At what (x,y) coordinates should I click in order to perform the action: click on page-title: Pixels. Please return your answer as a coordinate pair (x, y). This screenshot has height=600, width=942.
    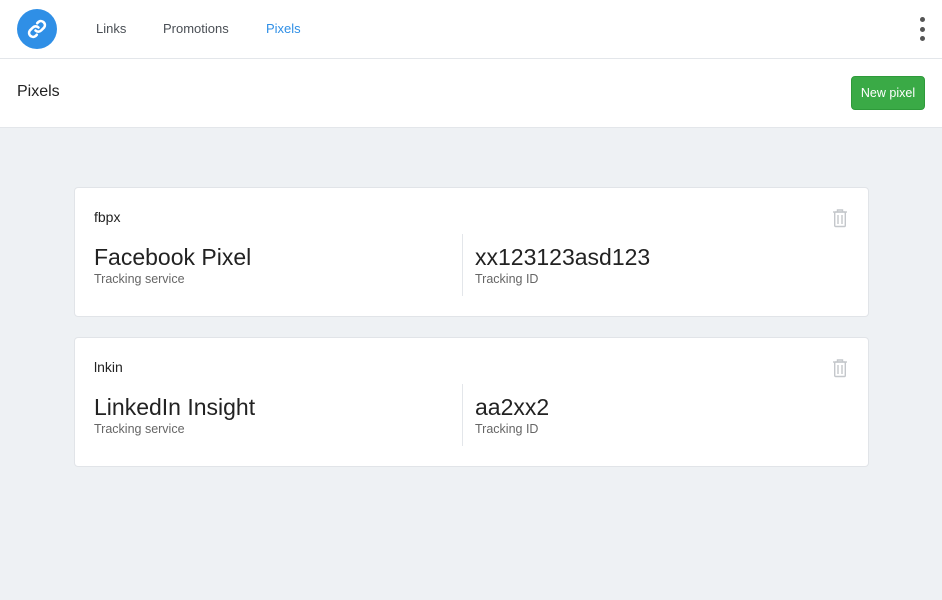
    Looking at the image, I should click on (38, 91).